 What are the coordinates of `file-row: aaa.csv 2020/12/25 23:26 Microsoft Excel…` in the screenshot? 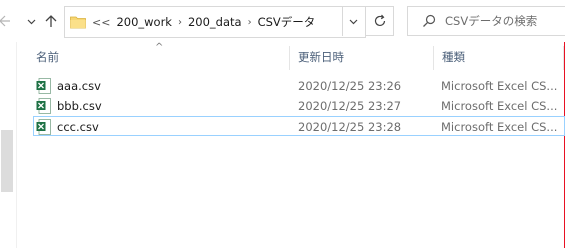 It's located at (299, 86).